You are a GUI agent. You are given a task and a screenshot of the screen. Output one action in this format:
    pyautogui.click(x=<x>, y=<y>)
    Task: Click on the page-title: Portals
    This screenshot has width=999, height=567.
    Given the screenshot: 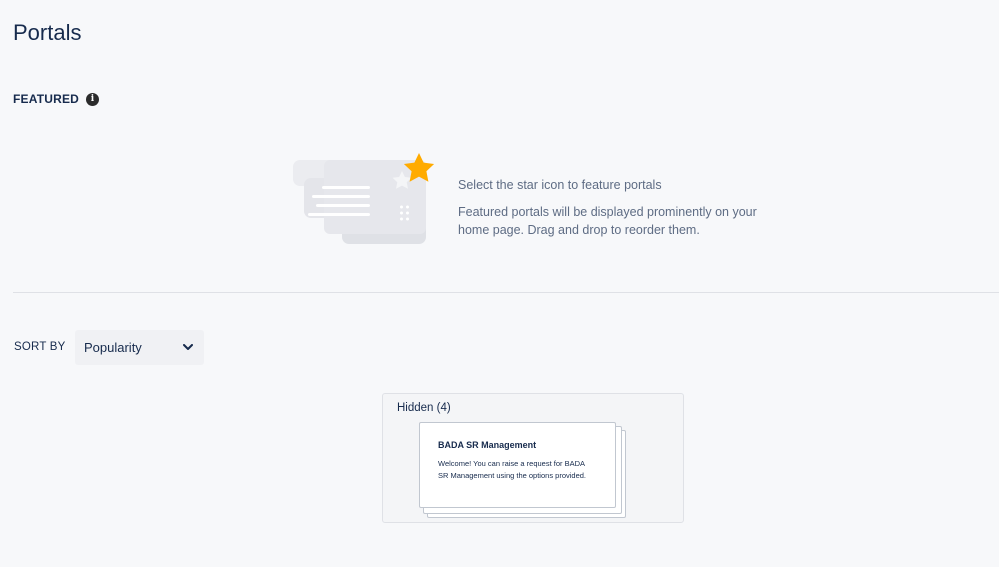 What is the action you would take?
    pyautogui.click(x=47, y=32)
    